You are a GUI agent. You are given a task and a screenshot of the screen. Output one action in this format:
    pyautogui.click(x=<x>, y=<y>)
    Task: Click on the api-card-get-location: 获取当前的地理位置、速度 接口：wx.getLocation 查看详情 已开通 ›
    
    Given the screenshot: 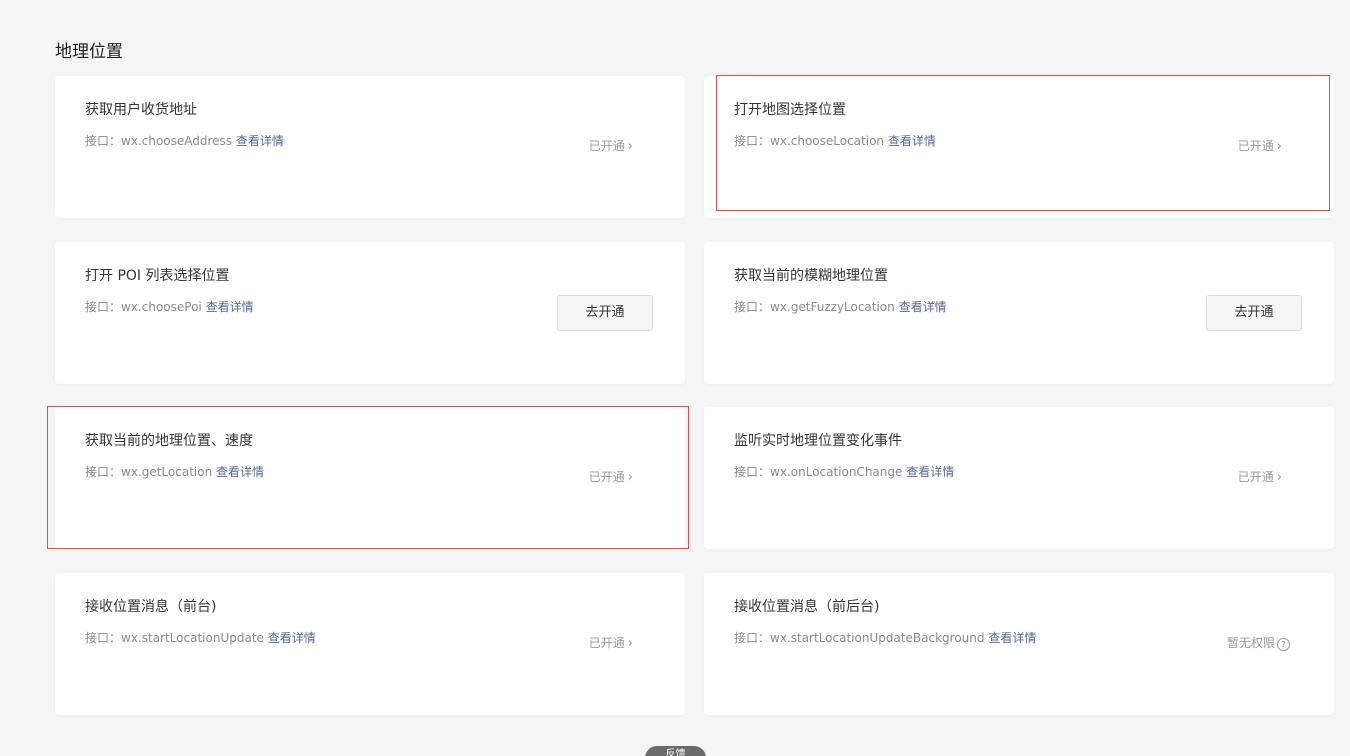 What is the action you would take?
    pyautogui.click(x=370, y=478)
    